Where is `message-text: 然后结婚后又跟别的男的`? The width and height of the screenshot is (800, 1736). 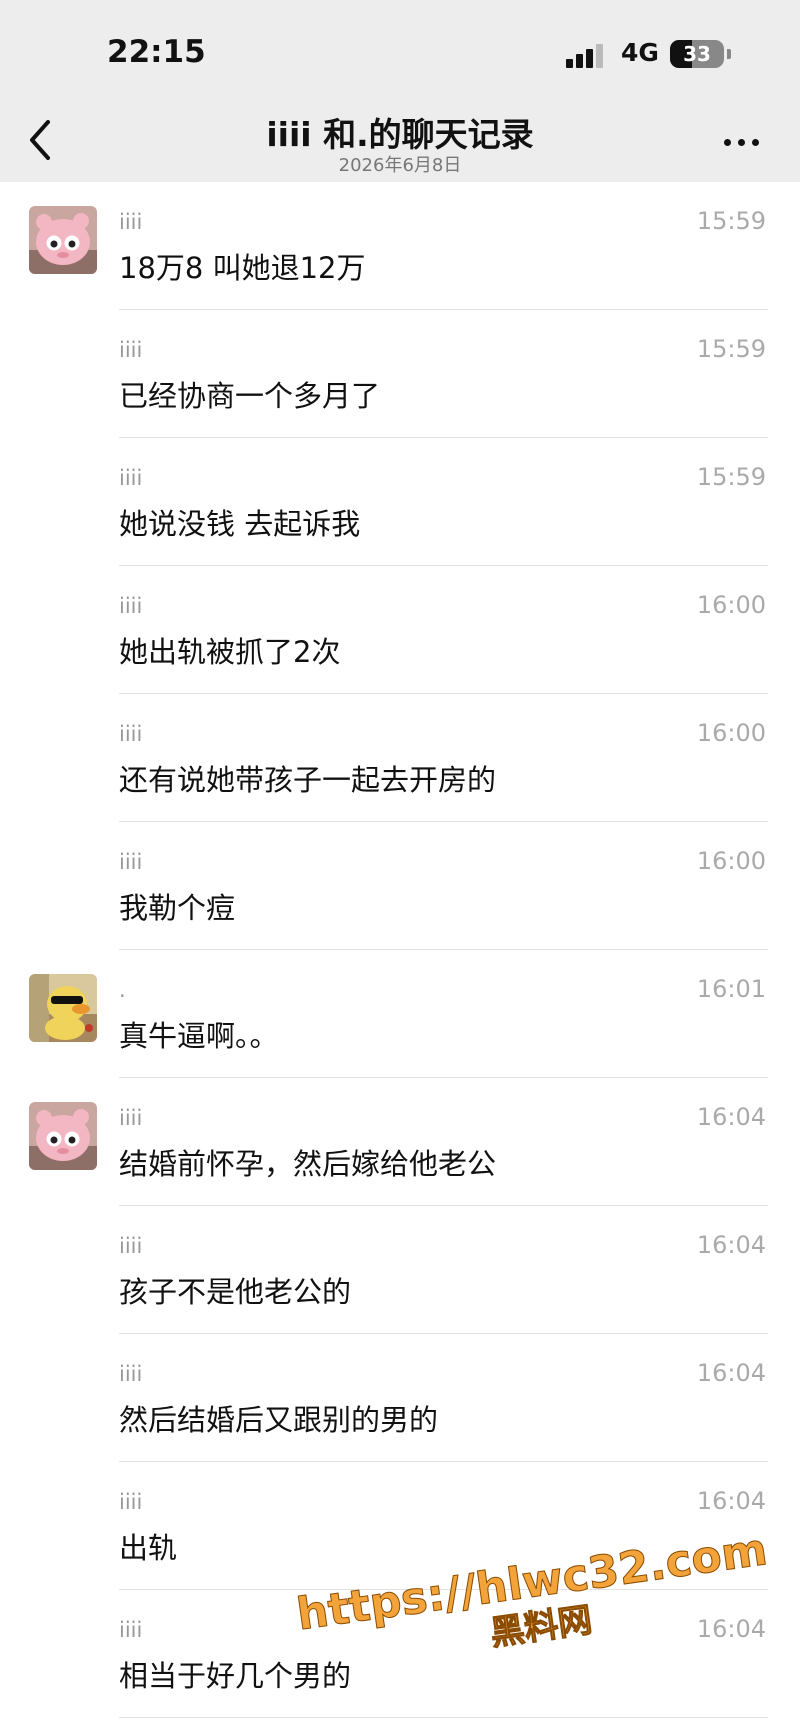
message-text: 然后结婚后又跟别的男的 is located at coordinates (279, 1420).